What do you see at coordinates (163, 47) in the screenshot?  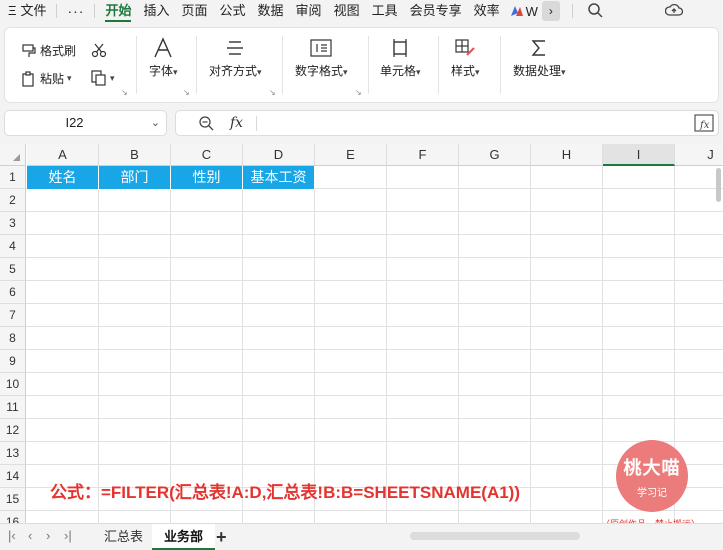 I see `font-a-icon` at bounding box center [163, 47].